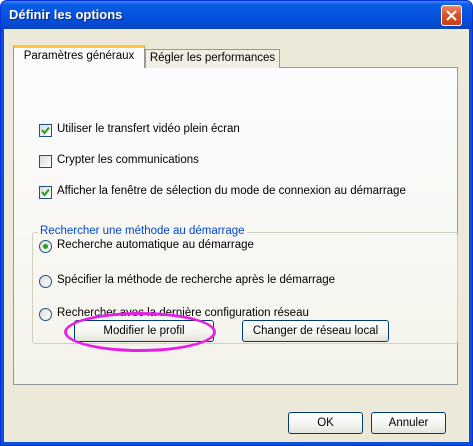 The image size is (473, 446). I want to click on modify-profile-button: Modifier le profil, so click(144, 331).